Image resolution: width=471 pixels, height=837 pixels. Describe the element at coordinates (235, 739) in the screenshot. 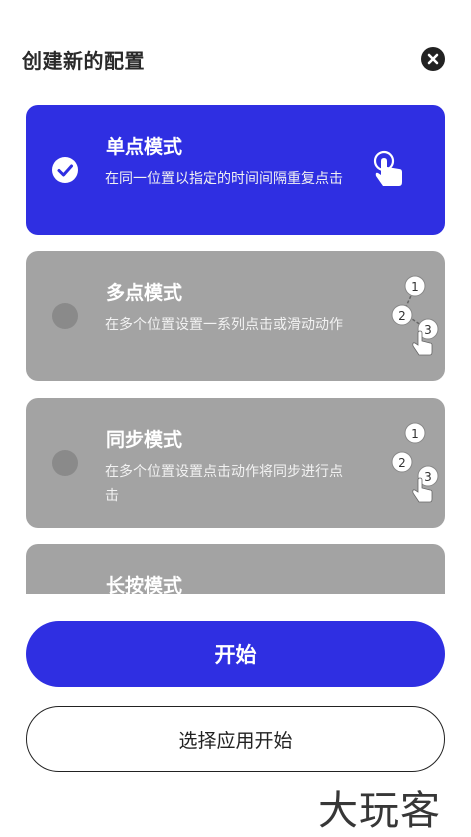

I see `choose-app-start-button: 选择应用开始` at that location.